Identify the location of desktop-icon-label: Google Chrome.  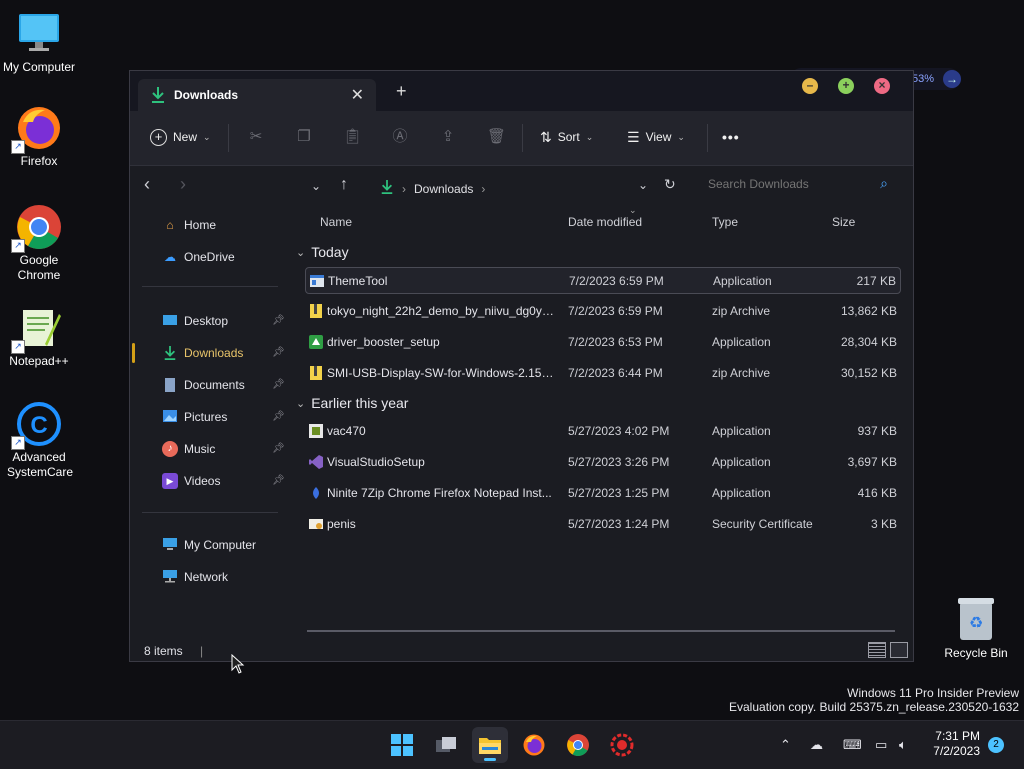
(39, 267).